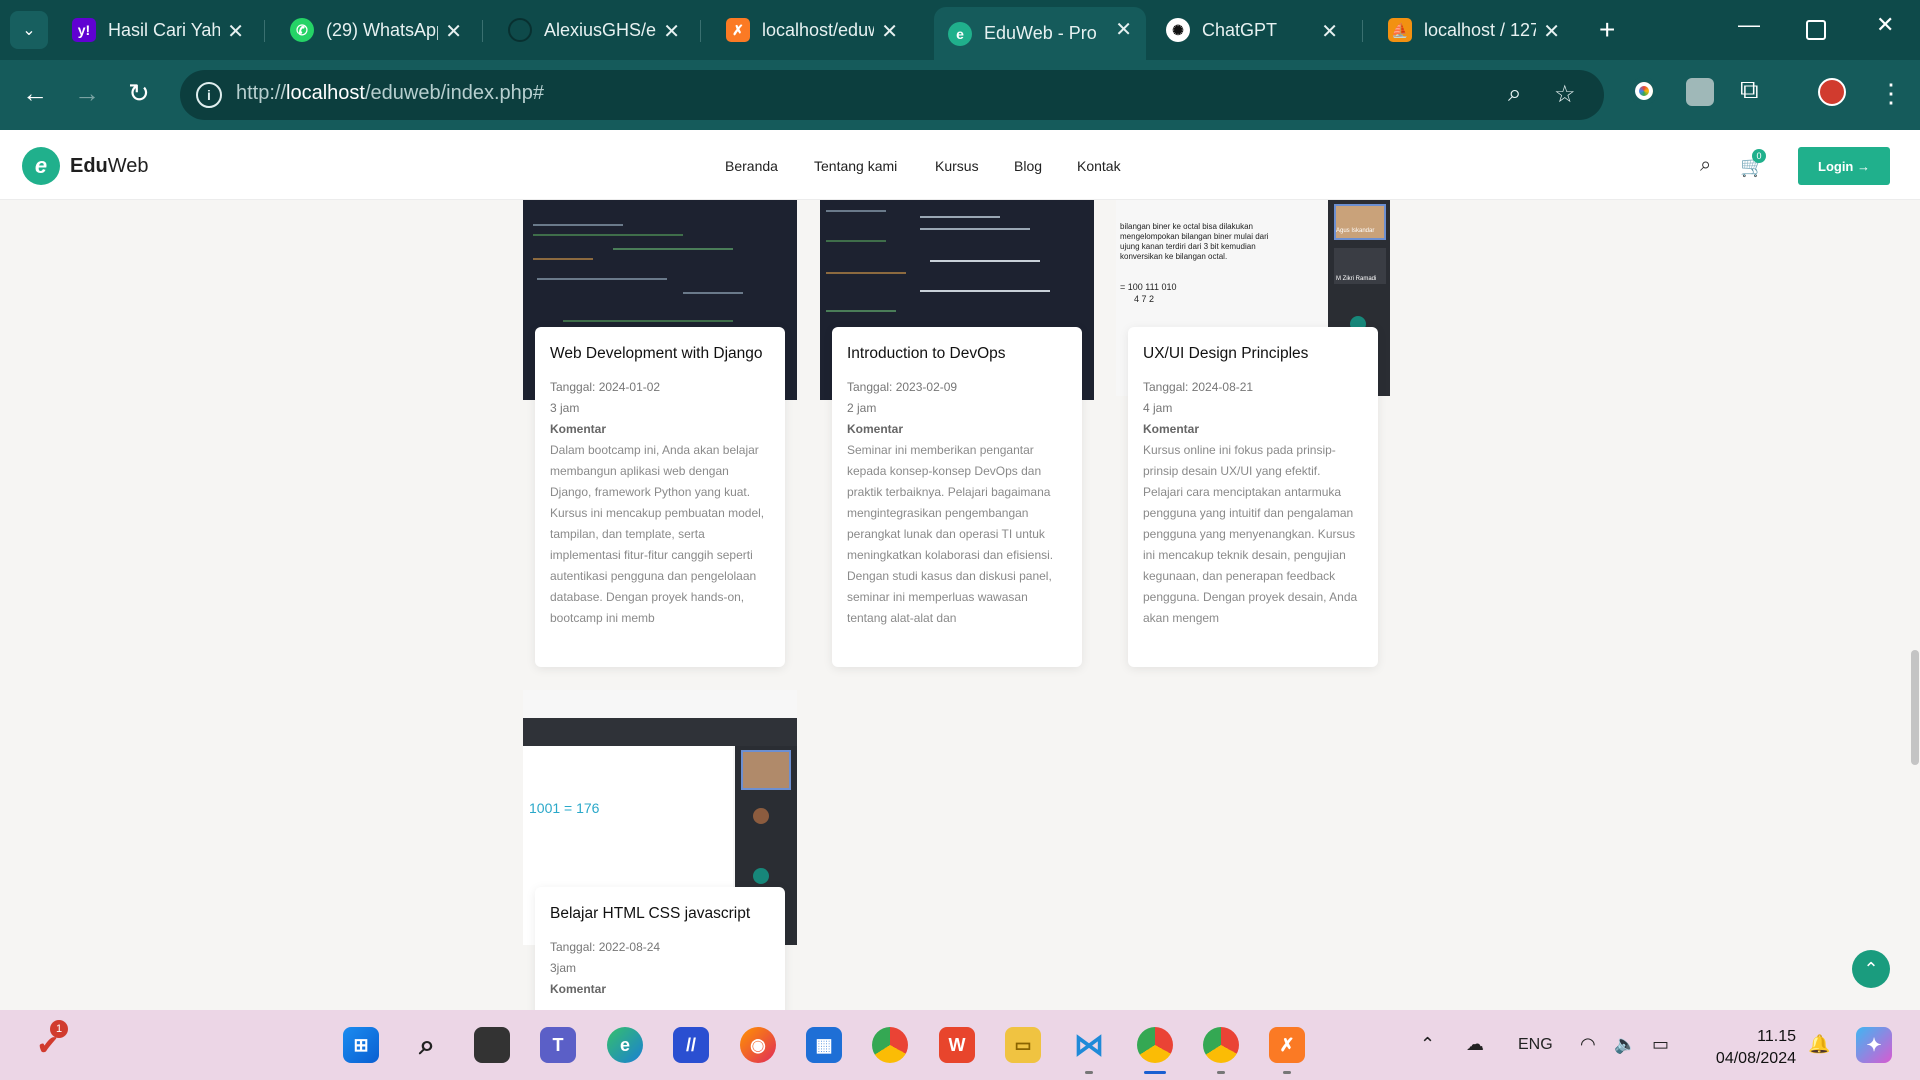 The width and height of the screenshot is (1920, 1080). I want to click on chrome-icon, so click(890, 1045).